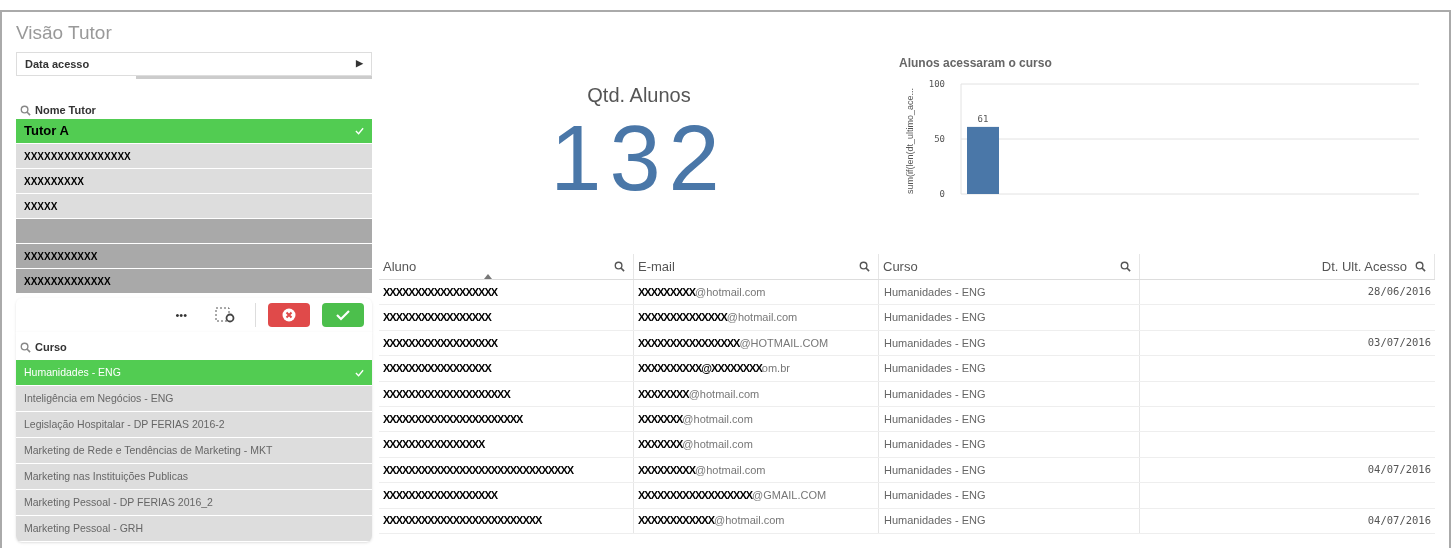 Image resolution: width=1451 pixels, height=548 pixels. I want to click on scrollbar, so click(254, 77).